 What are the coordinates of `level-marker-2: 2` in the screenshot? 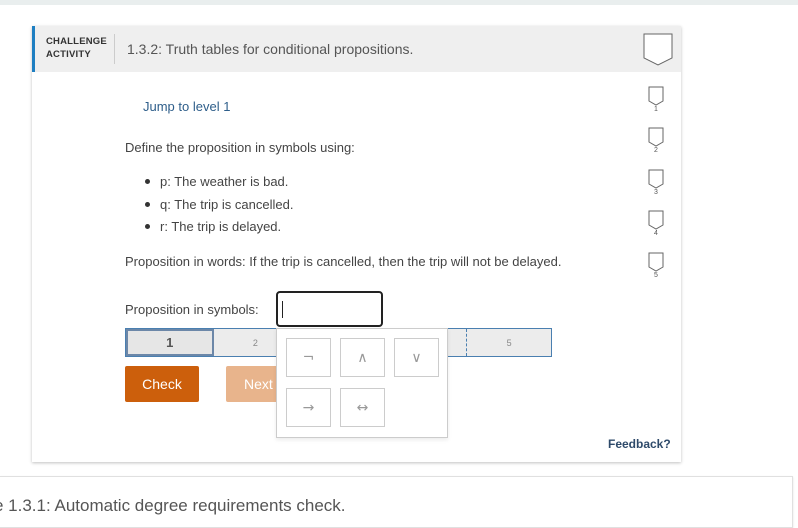 It's located at (656, 141).